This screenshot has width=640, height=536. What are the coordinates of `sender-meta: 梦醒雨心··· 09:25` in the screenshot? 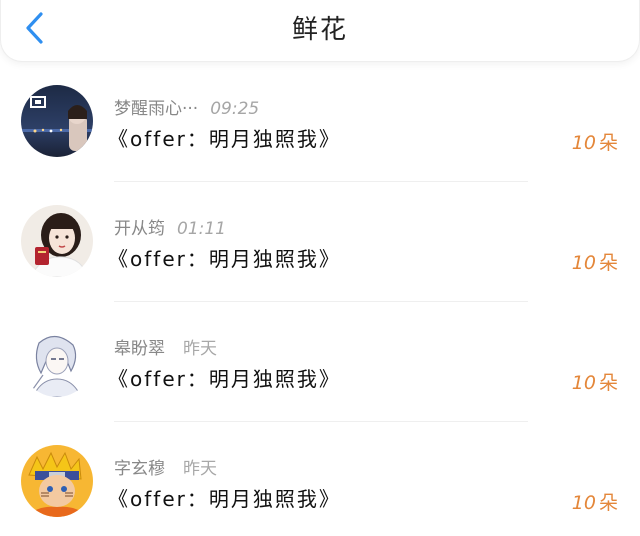 It's located at (186, 106).